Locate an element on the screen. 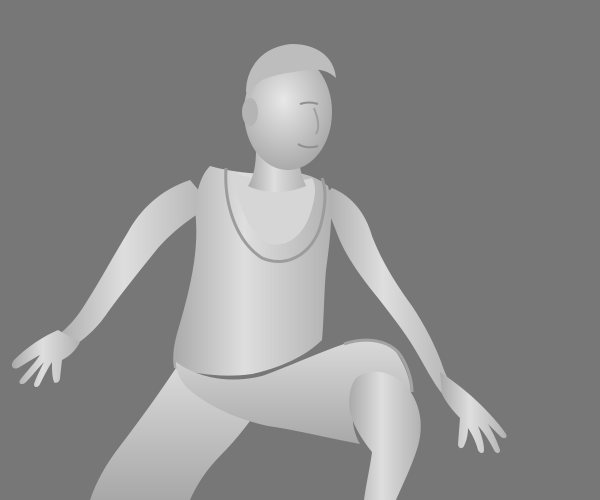 Image resolution: width=600 pixels, height=500 pixels. head is located at coordinates (289, 107).